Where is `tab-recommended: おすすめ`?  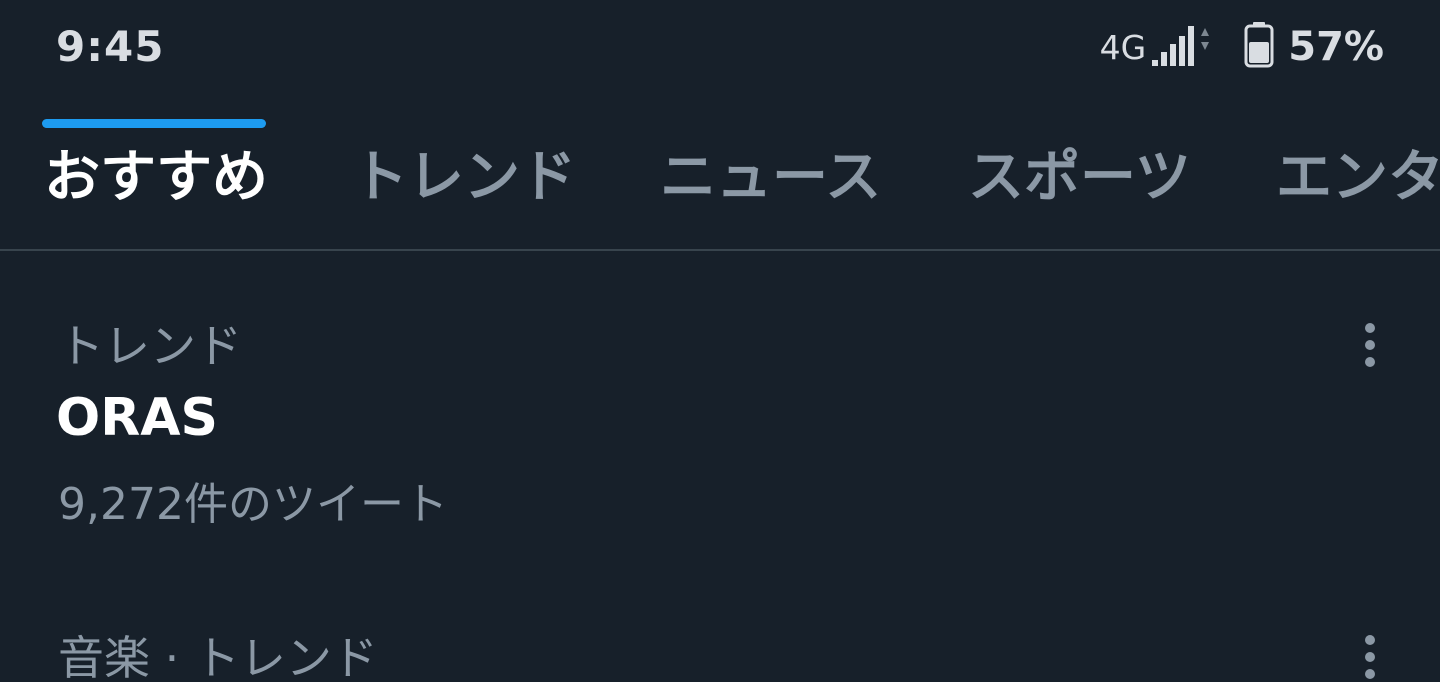
tab-recommended: おすすめ is located at coordinates (156, 172).